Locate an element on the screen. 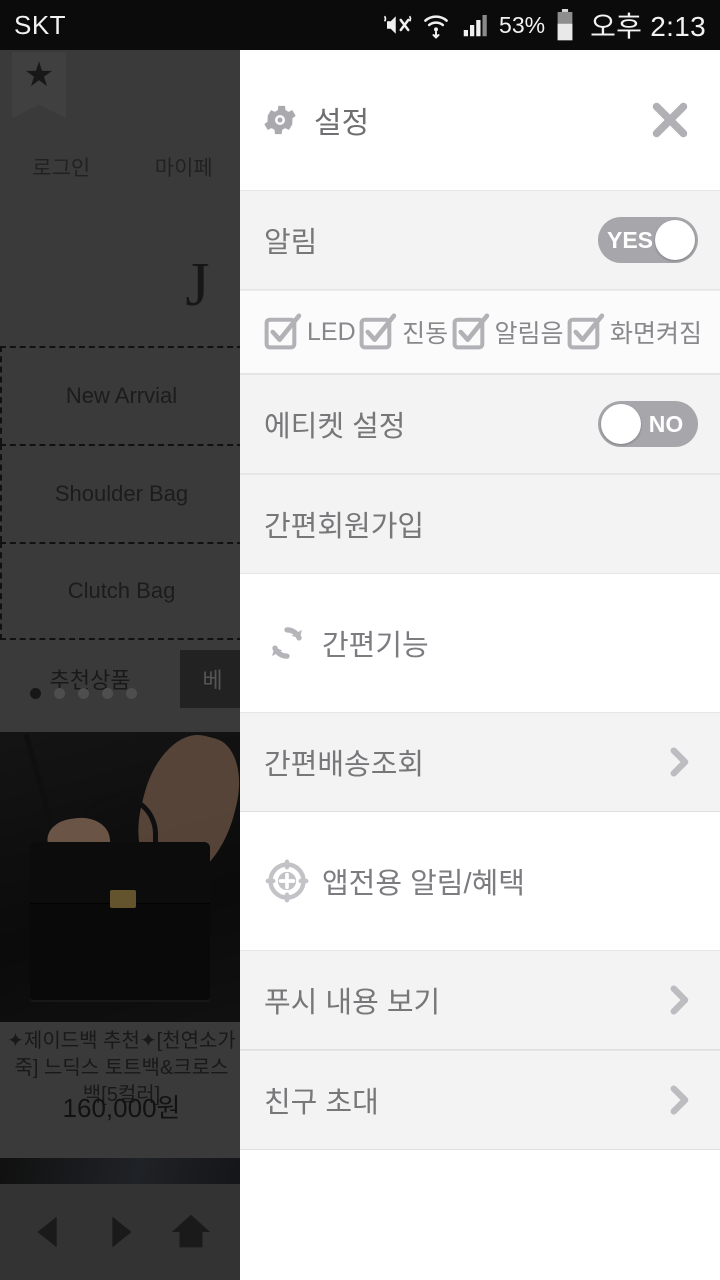 The height and width of the screenshot is (1280, 720). checkbox-led: LED is located at coordinates (309, 332).